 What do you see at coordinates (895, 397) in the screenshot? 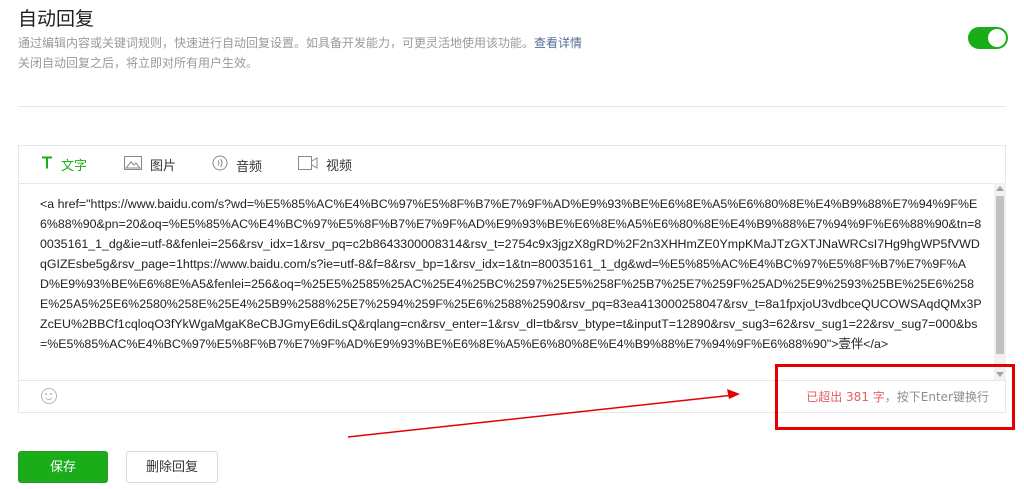
I see `annotation-highlight-box` at bounding box center [895, 397].